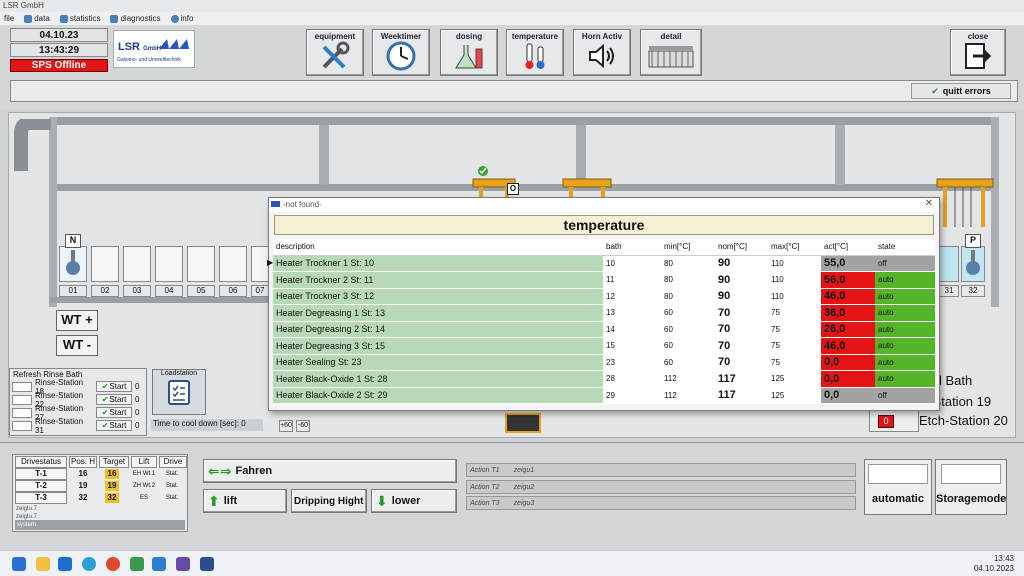 This screenshot has height=576, width=1024. I want to click on equipment-button: equipment, so click(335, 52).